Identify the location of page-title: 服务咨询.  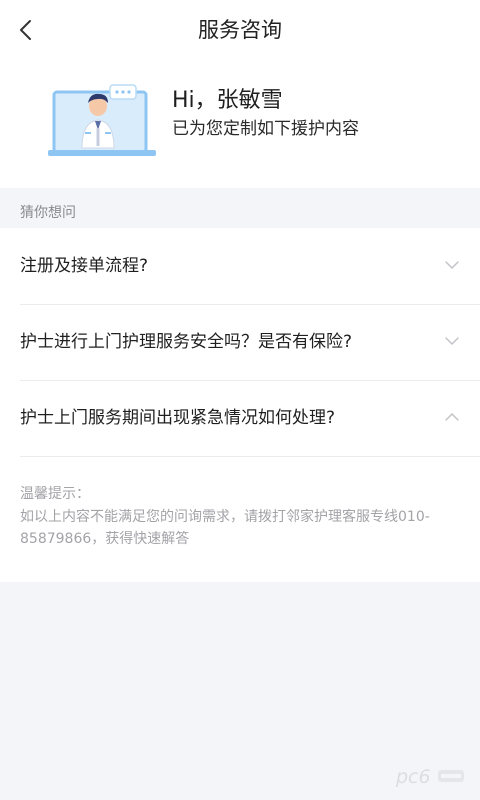
(240, 30).